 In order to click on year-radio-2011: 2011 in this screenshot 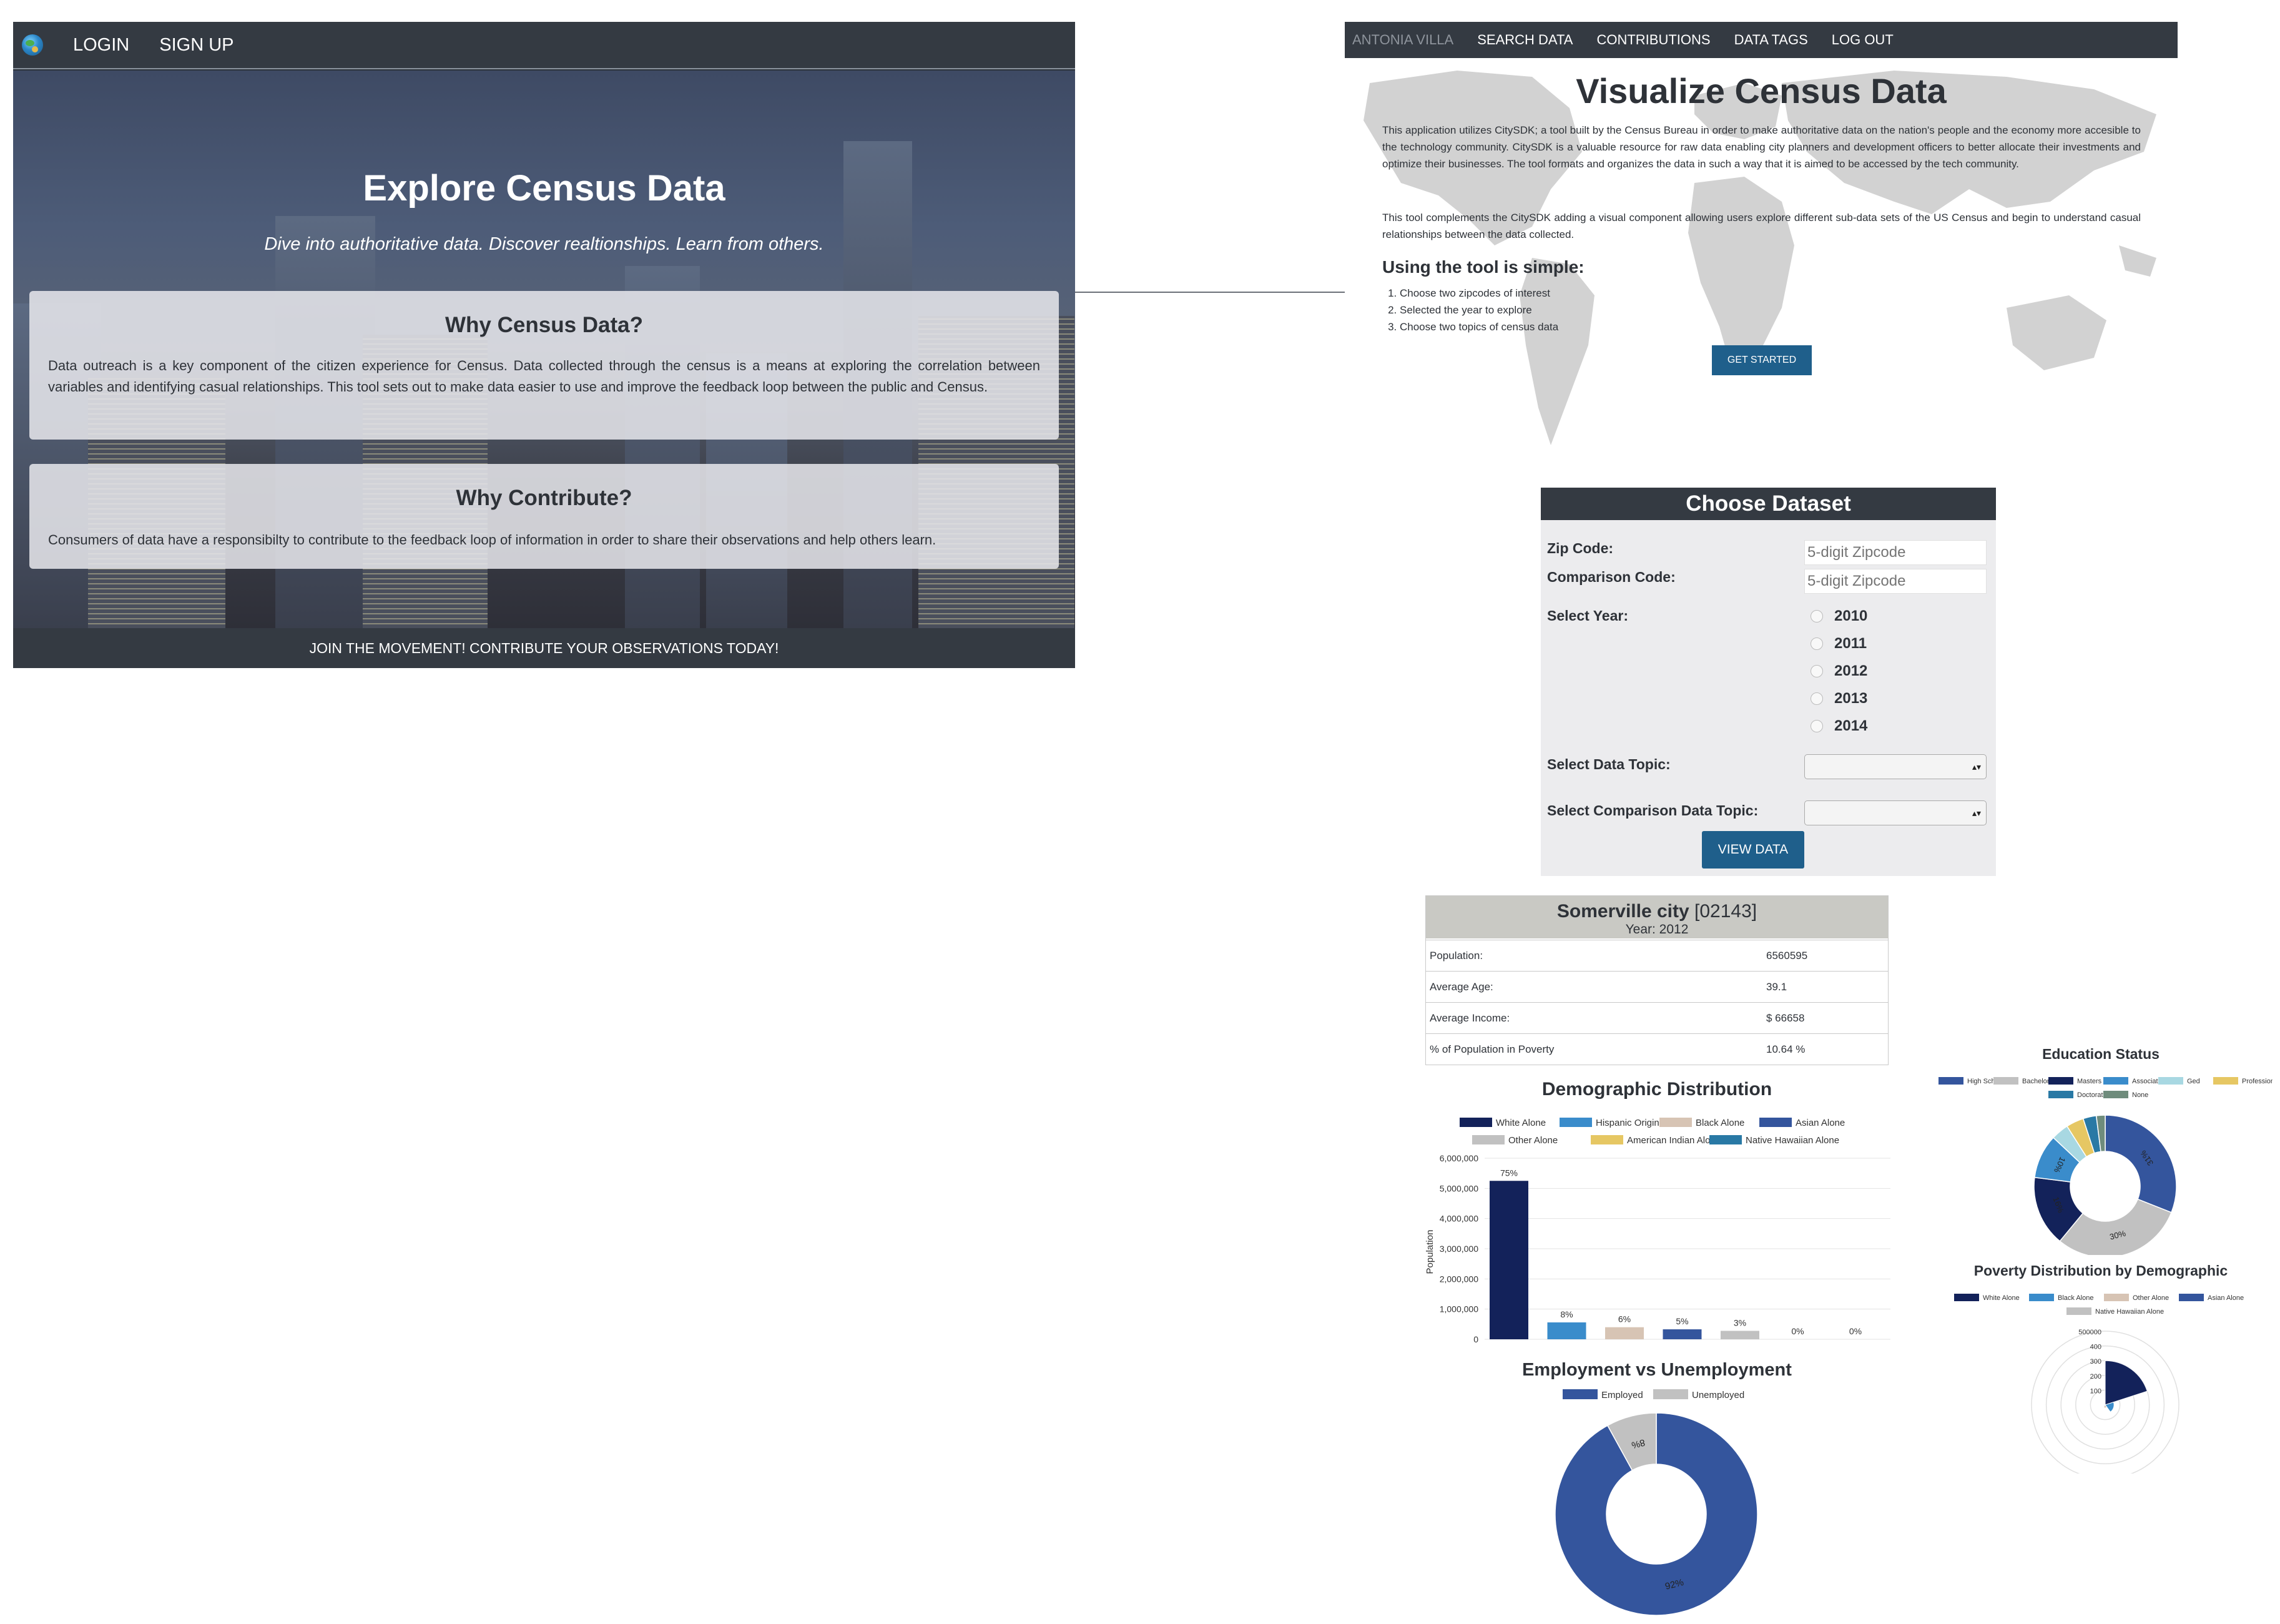, I will do `click(1839, 643)`.